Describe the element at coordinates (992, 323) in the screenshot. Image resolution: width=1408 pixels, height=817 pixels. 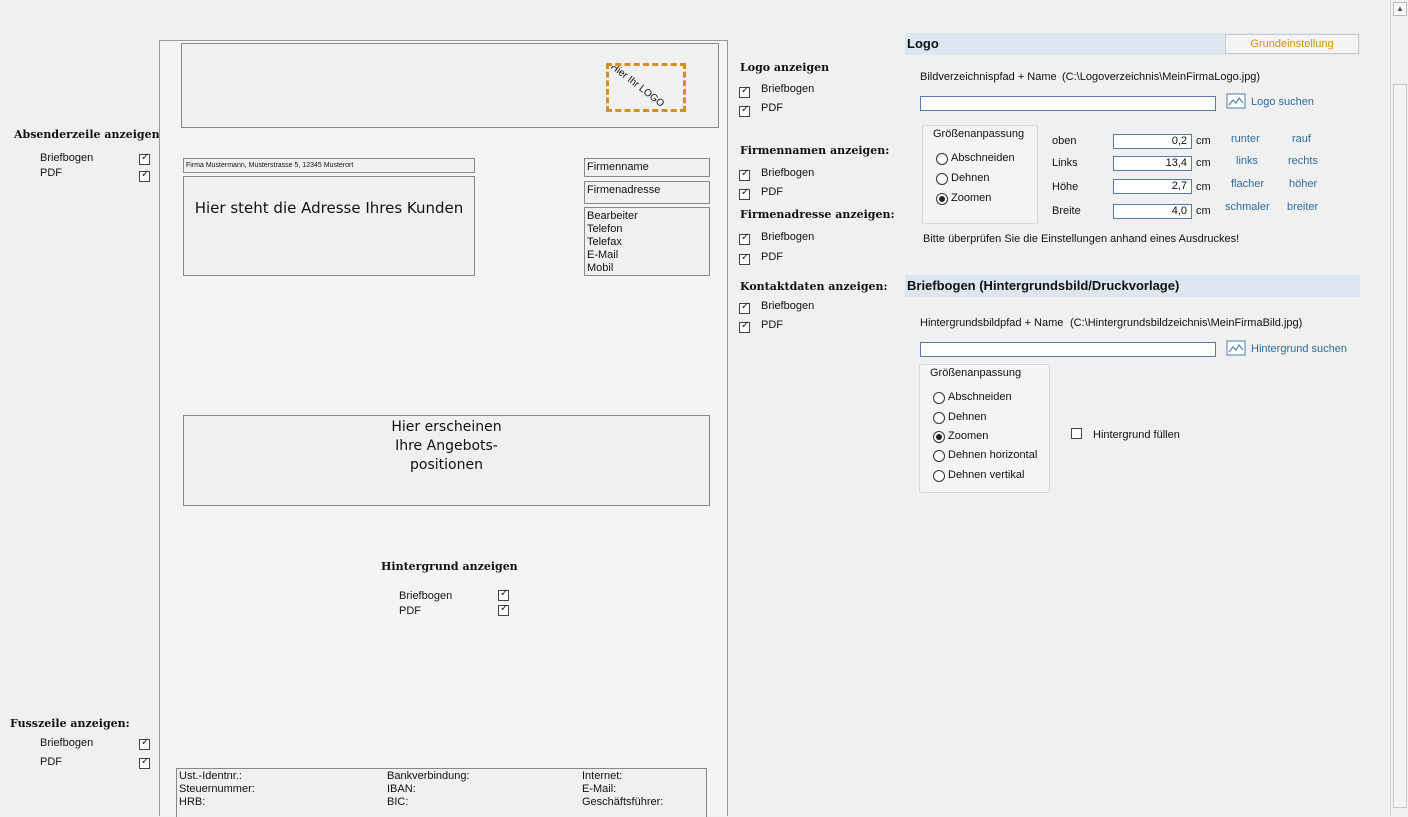
I see `bg-path-label: Hintergrundsbildpfad + Name` at that location.